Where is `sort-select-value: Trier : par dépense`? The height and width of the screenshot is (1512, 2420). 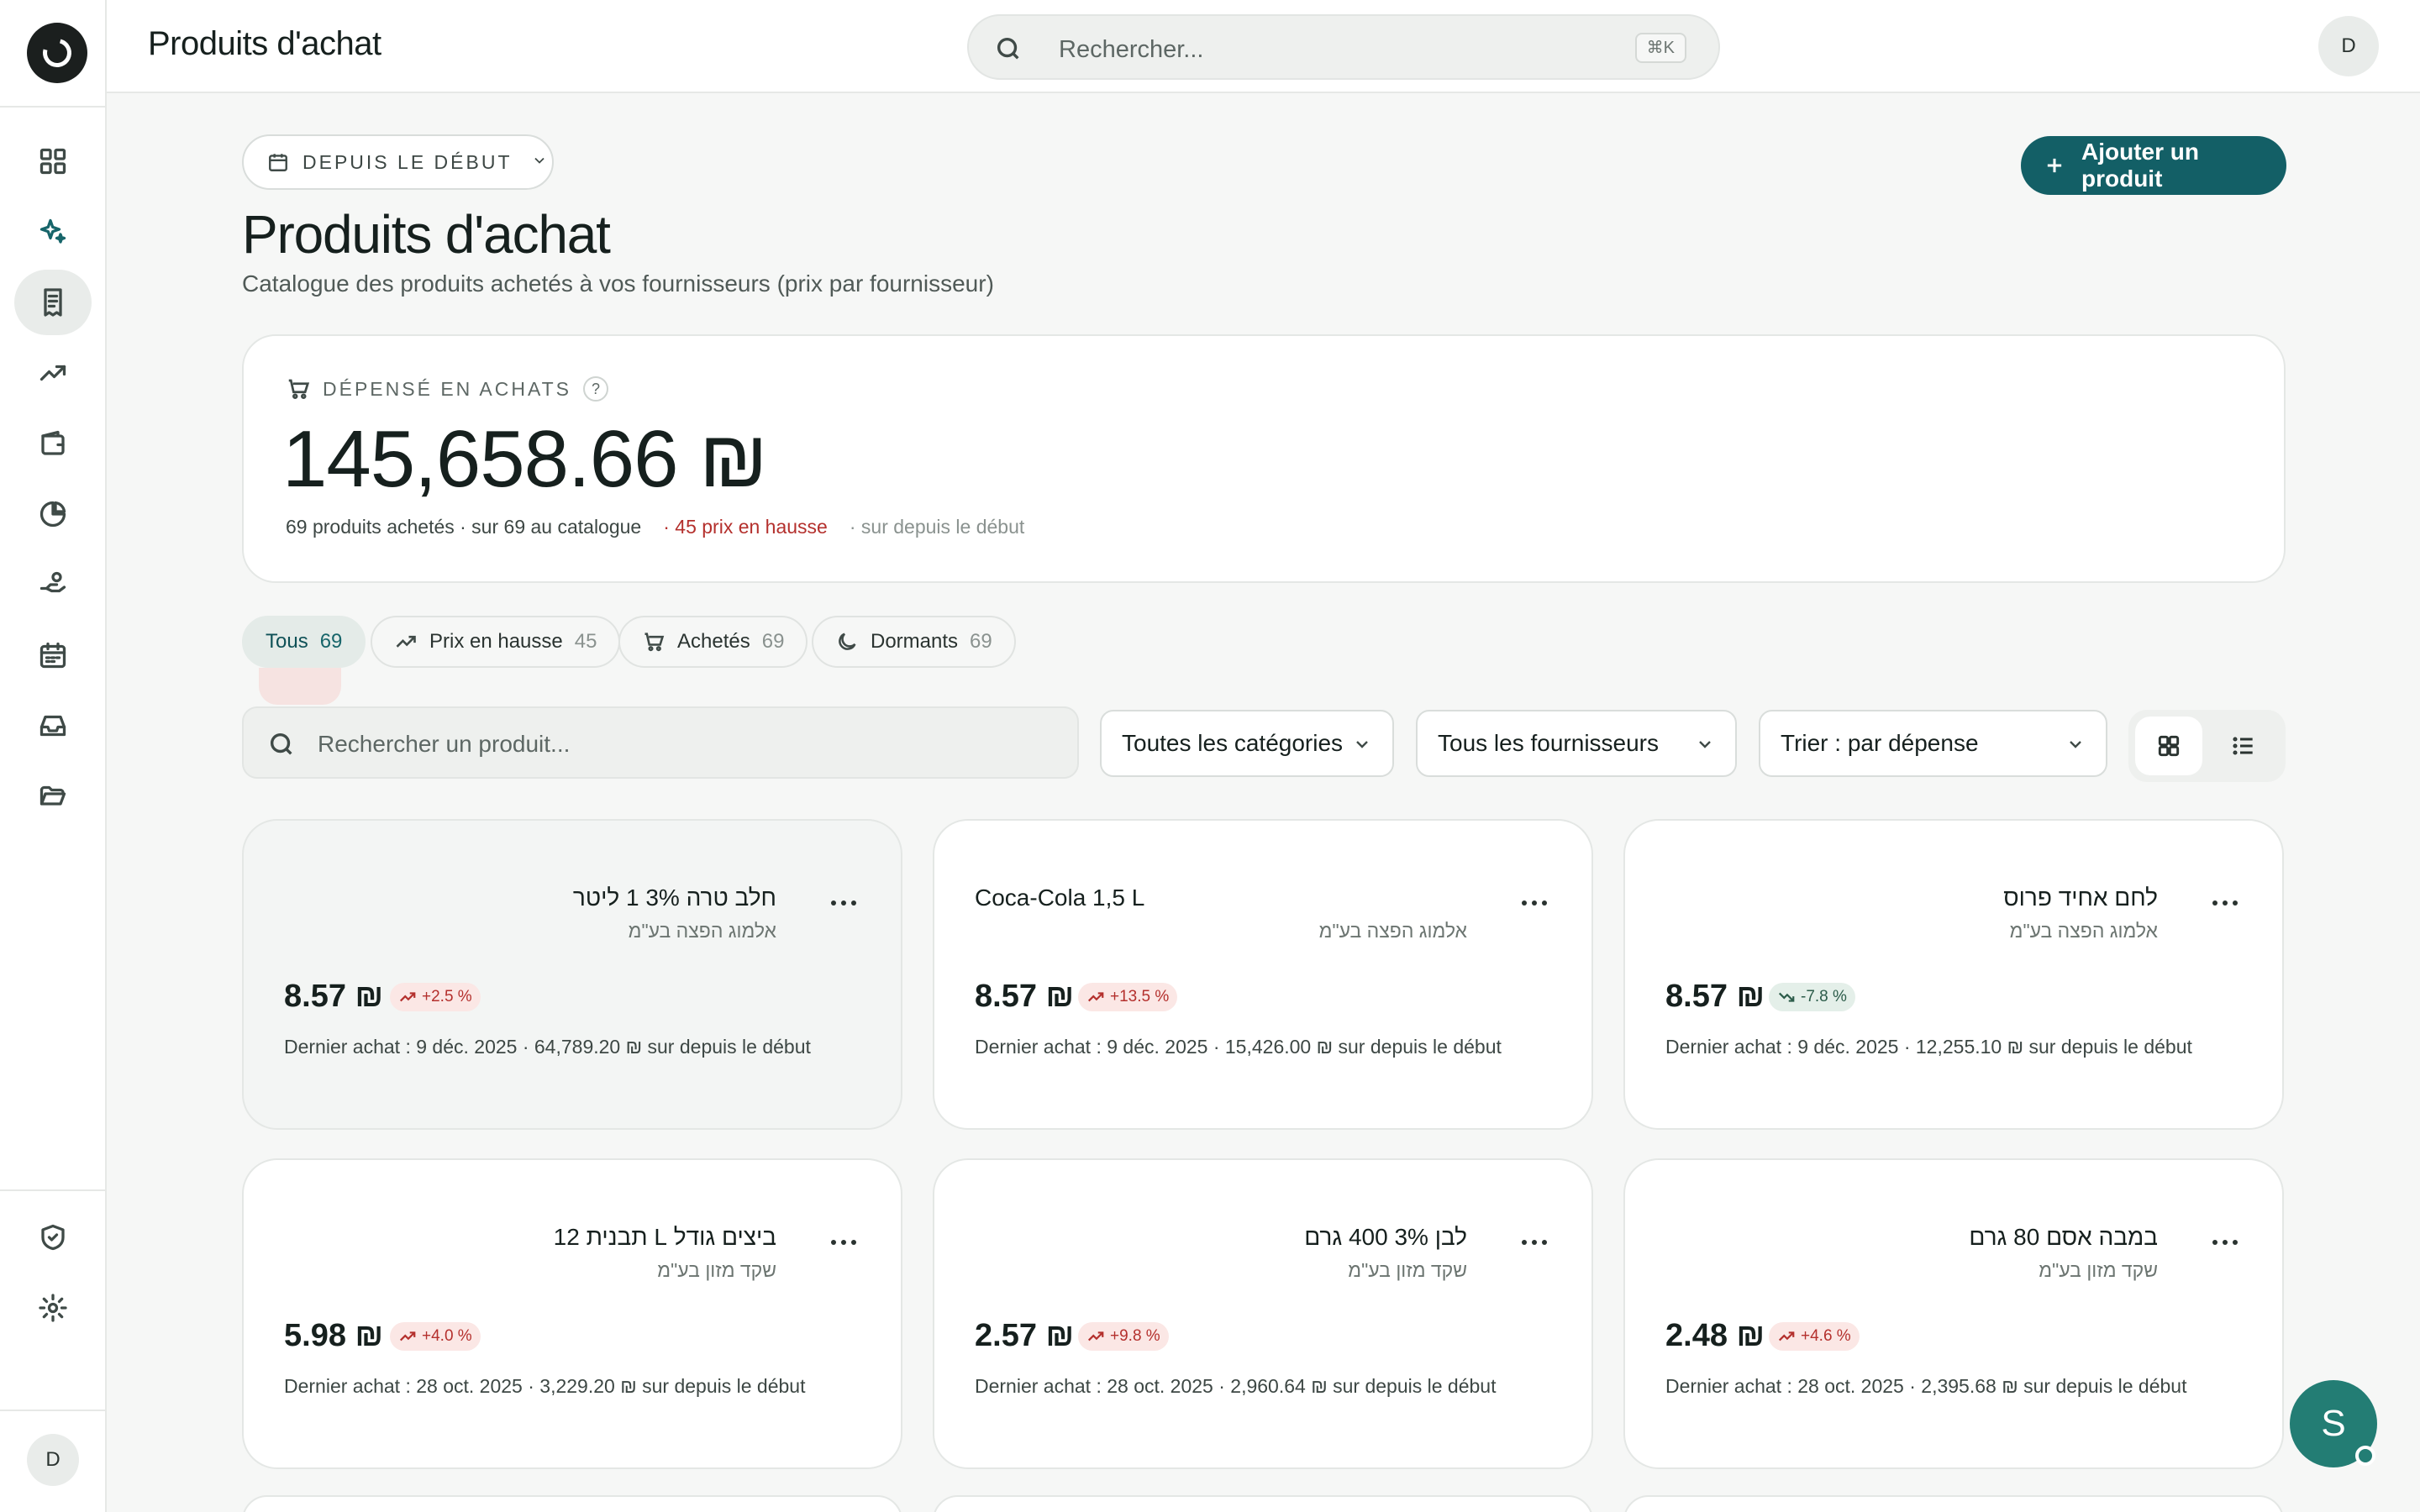
sort-select-value: Trier : par dépense is located at coordinates (1880, 743).